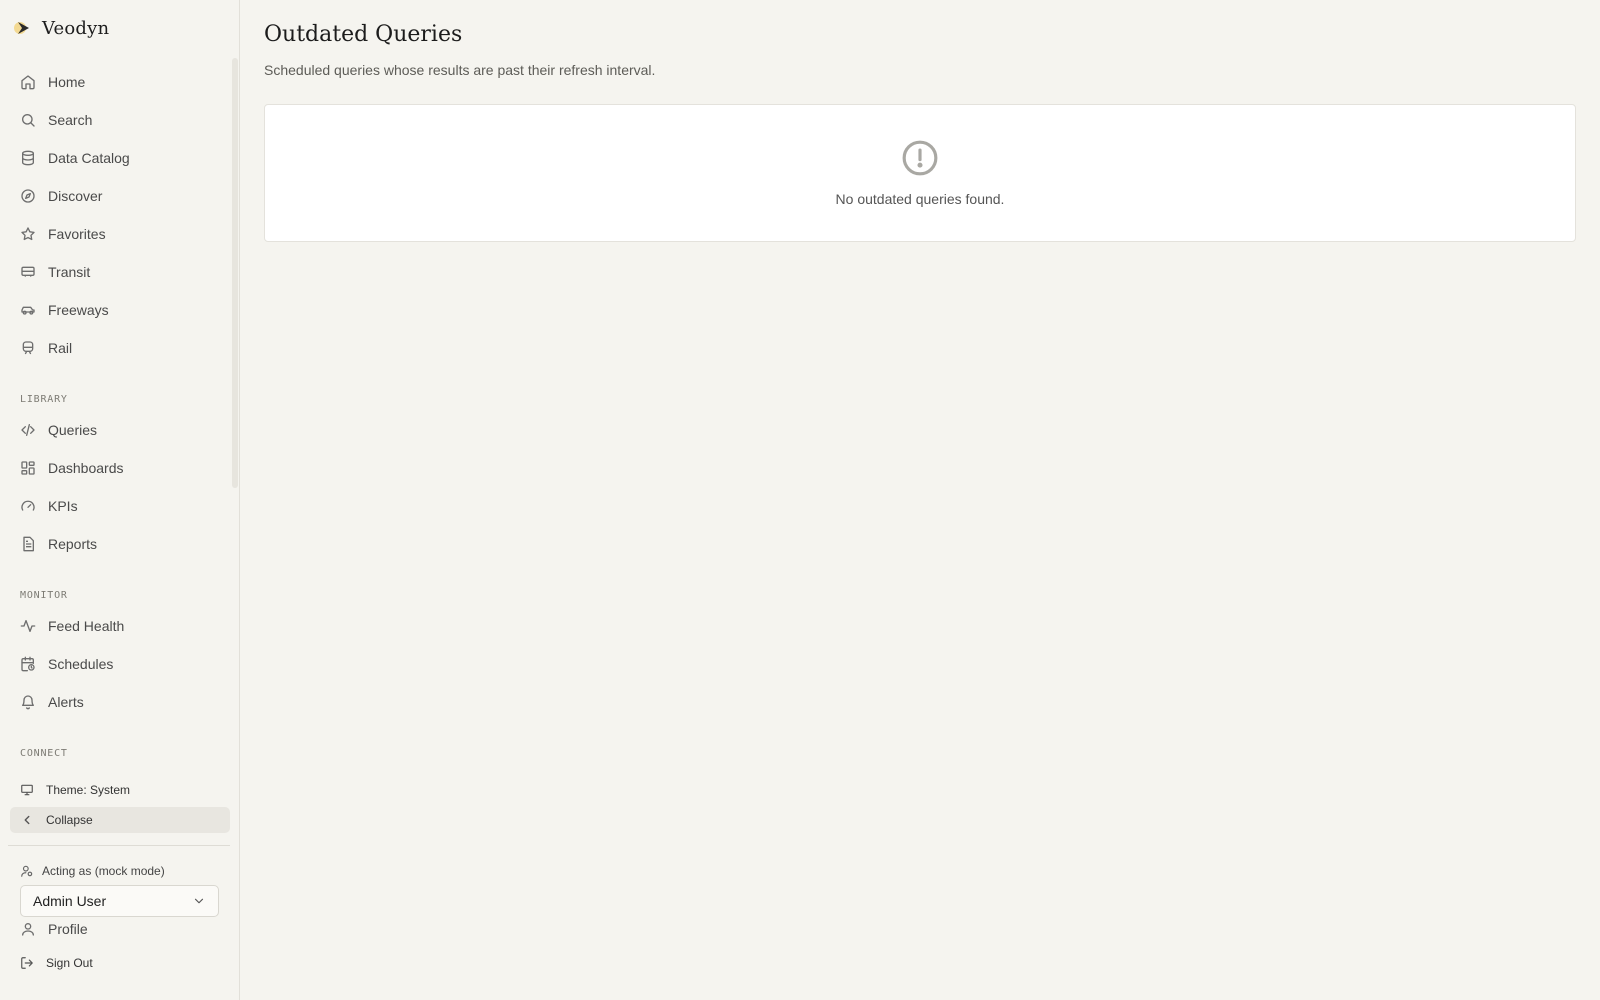 This screenshot has height=1000, width=1600. What do you see at coordinates (235, 273) in the screenshot?
I see `sidebar-scrollbar` at bounding box center [235, 273].